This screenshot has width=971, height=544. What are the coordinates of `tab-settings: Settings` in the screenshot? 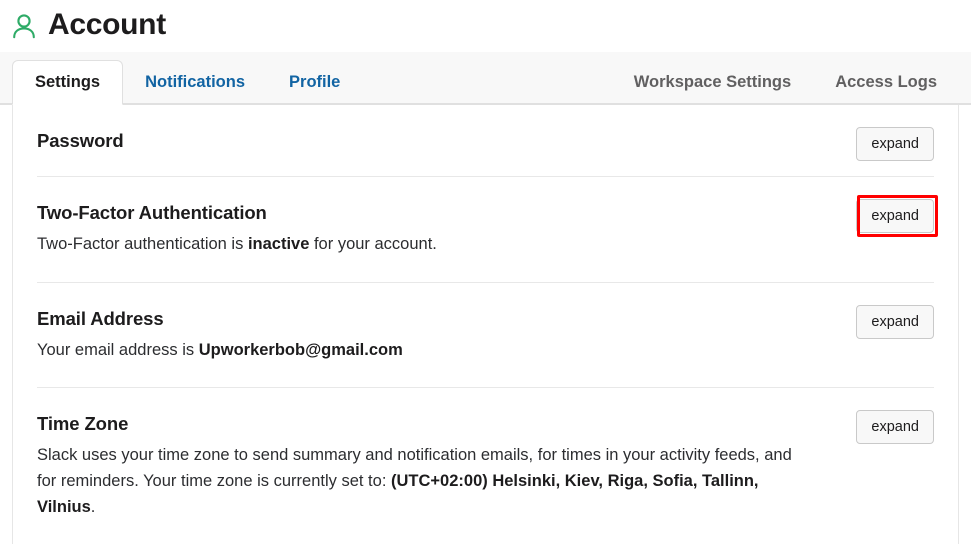 It's located at (68, 82).